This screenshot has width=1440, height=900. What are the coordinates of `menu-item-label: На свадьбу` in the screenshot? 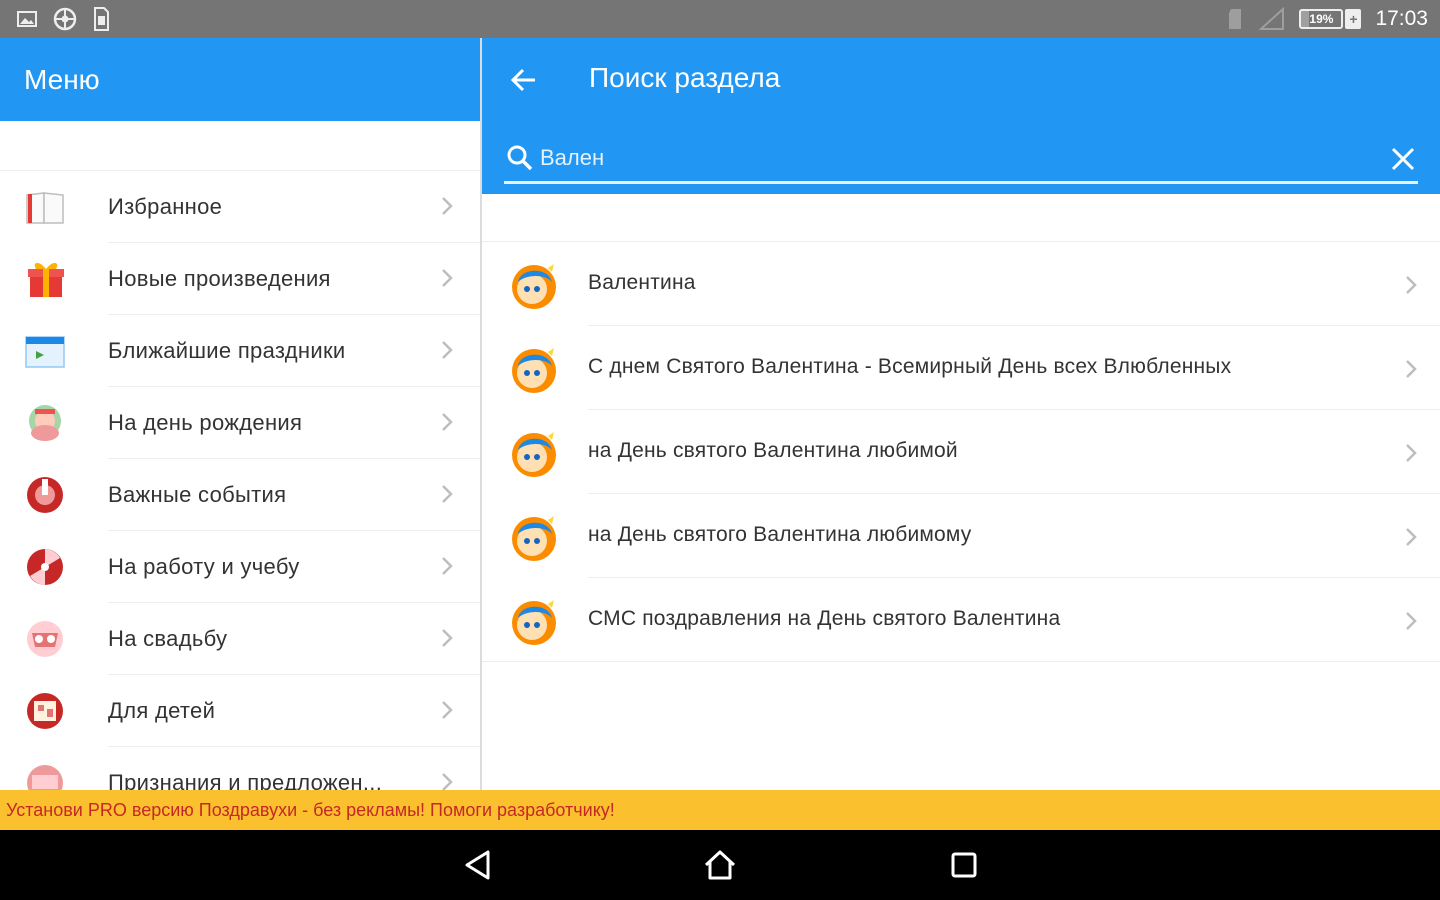 It's located at (168, 638).